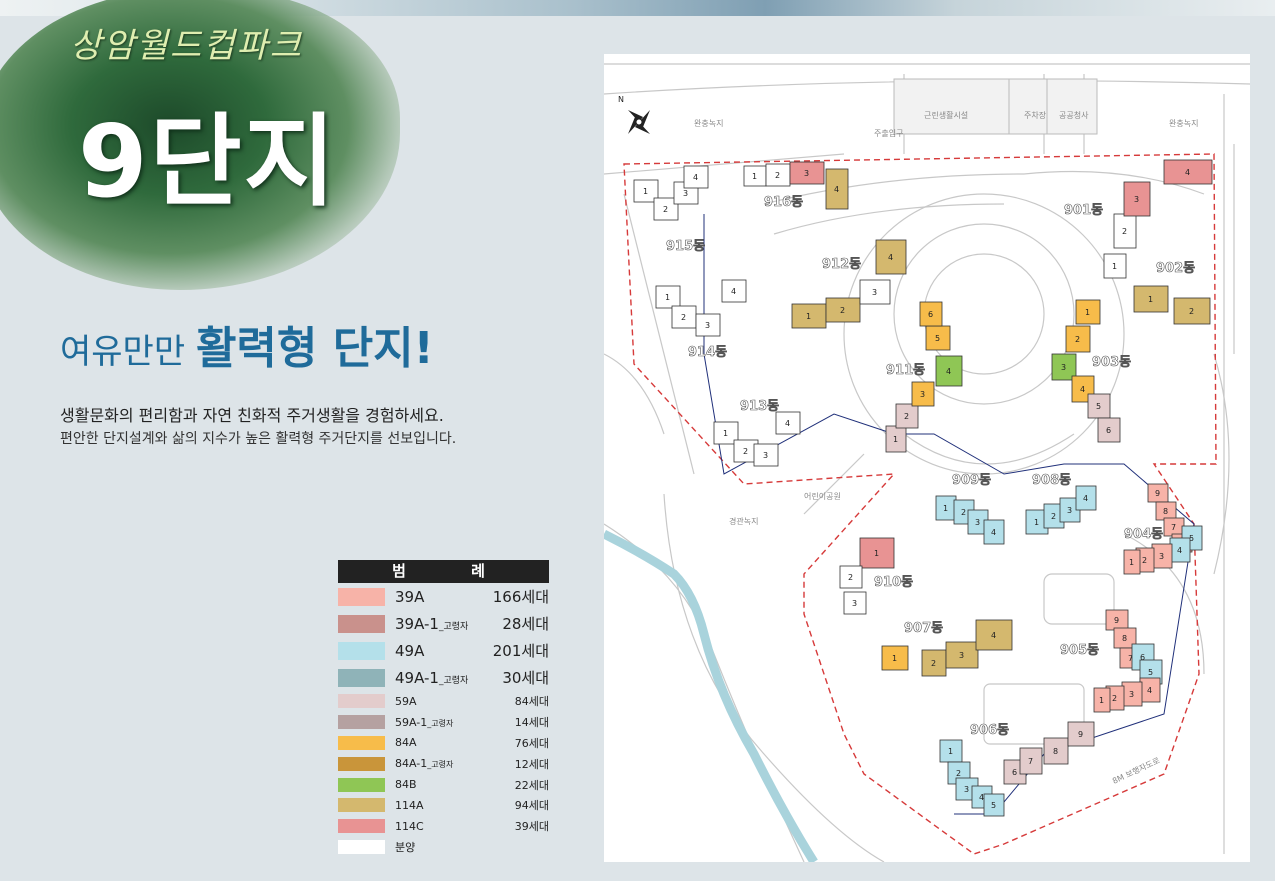 The image size is (1275, 881). I want to click on legend-row: 59A-1_고령자 14세대, so click(443, 722).